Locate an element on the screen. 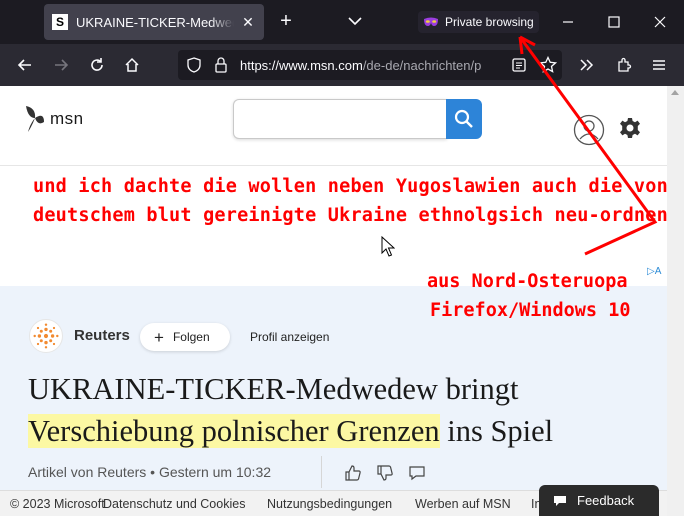  adchoices-icon: ▷A is located at coordinates (654, 271).